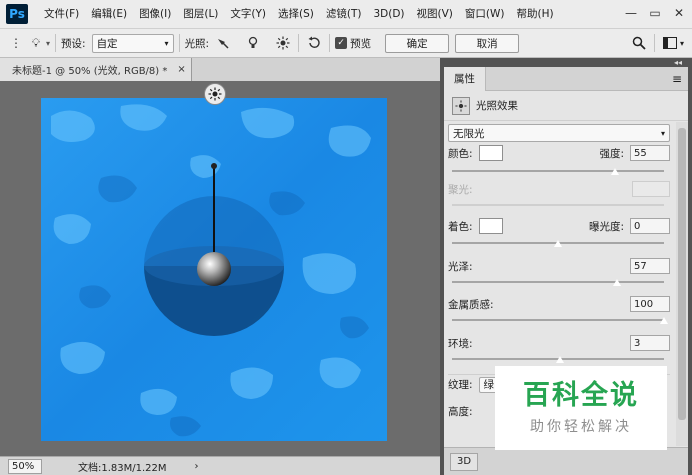 This screenshot has width=692, height=475. I want to click on collapse-arrows-icon: ◂◂, so click(678, 62).